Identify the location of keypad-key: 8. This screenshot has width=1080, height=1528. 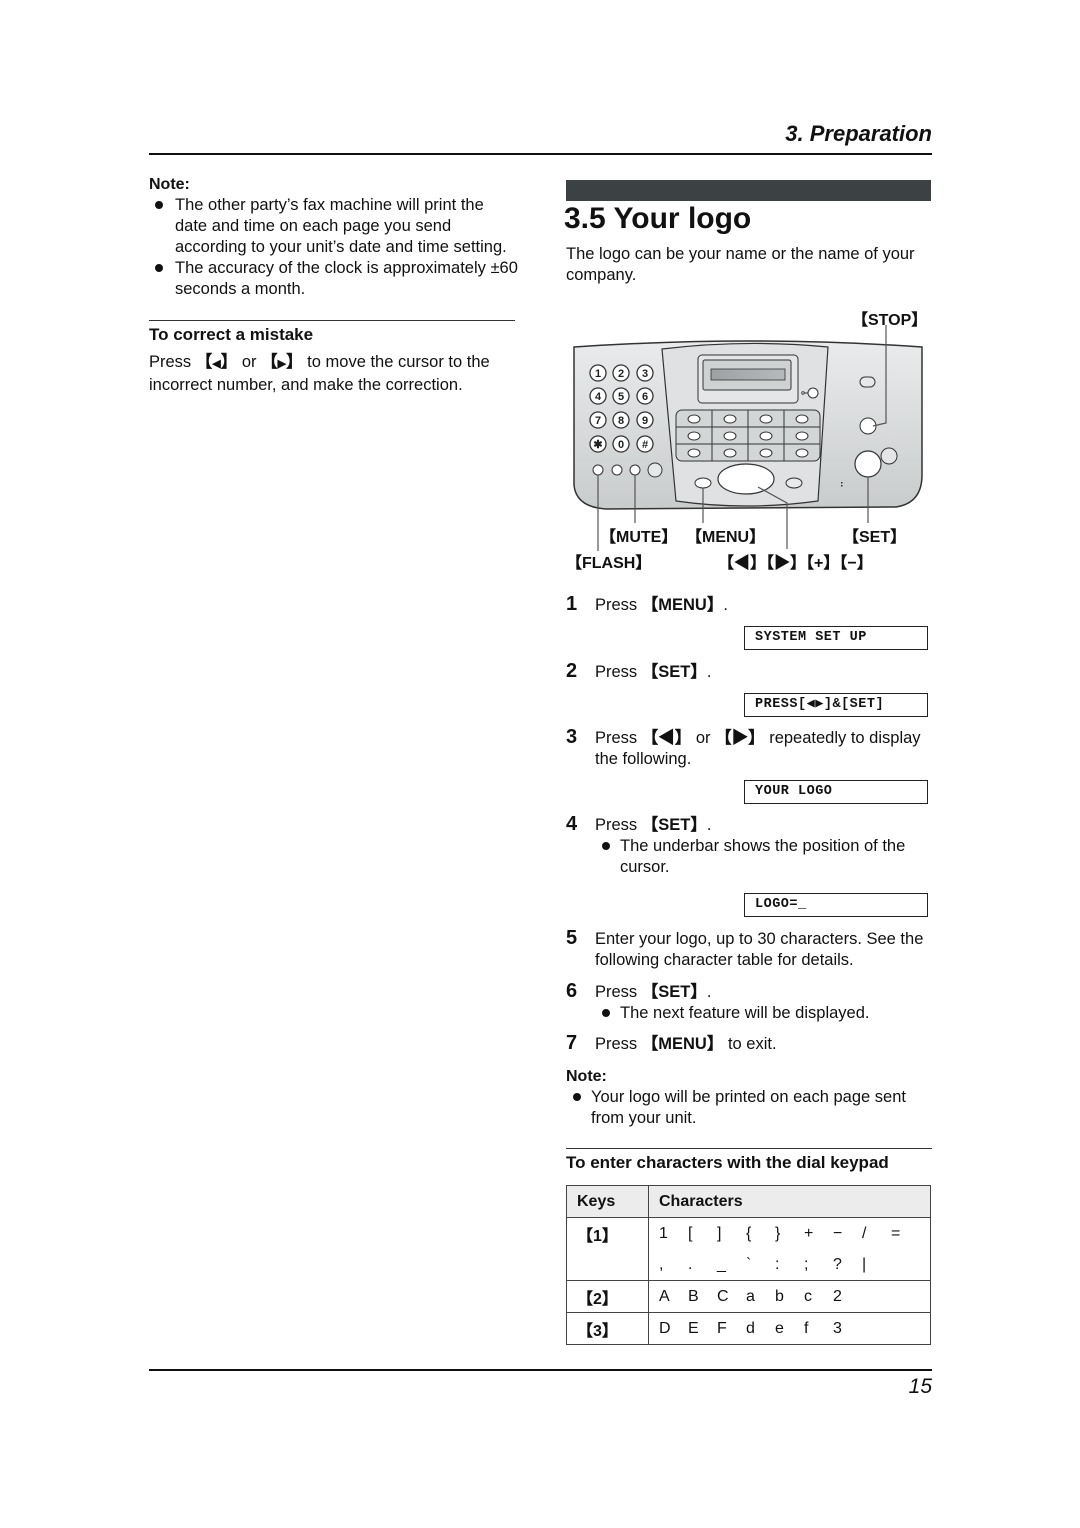
(621, 420).